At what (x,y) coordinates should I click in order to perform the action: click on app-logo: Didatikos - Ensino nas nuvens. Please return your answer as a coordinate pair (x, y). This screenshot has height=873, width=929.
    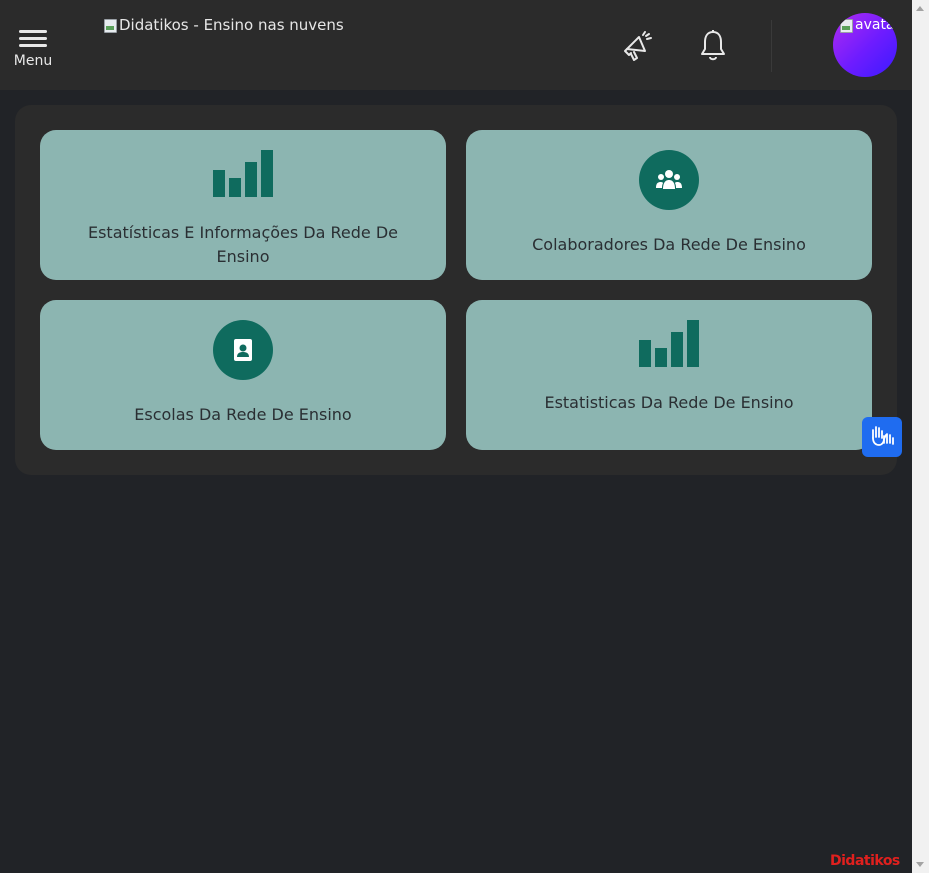
    Looking at the image, I should click on (223, 25).